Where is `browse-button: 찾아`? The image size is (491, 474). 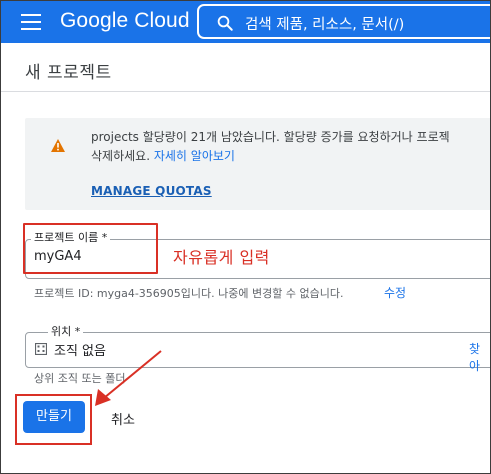 browse-button: 찾아 is located at coordinates (479, 357).